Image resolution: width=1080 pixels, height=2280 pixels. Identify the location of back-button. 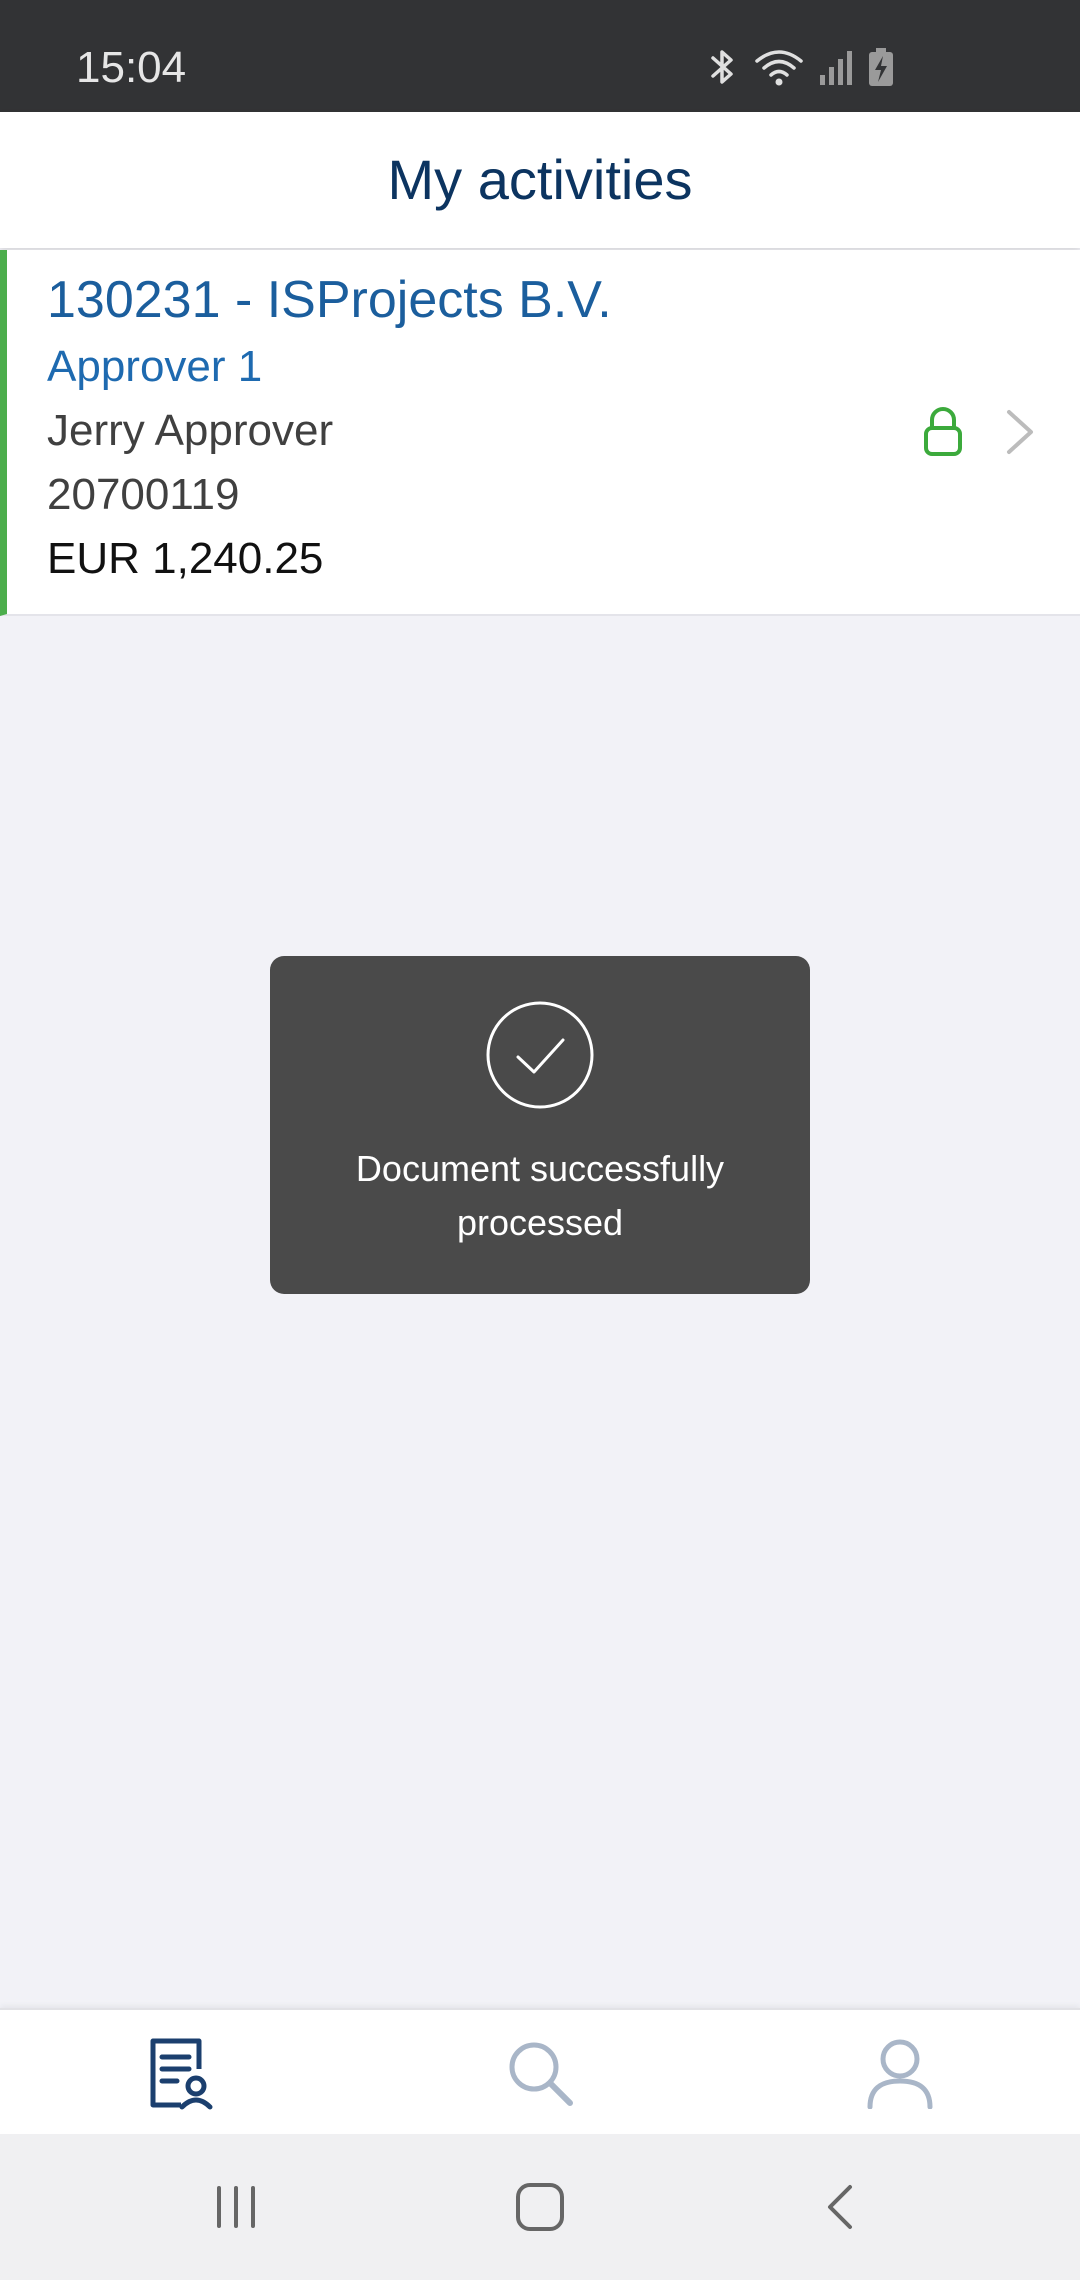
(840, 2207).